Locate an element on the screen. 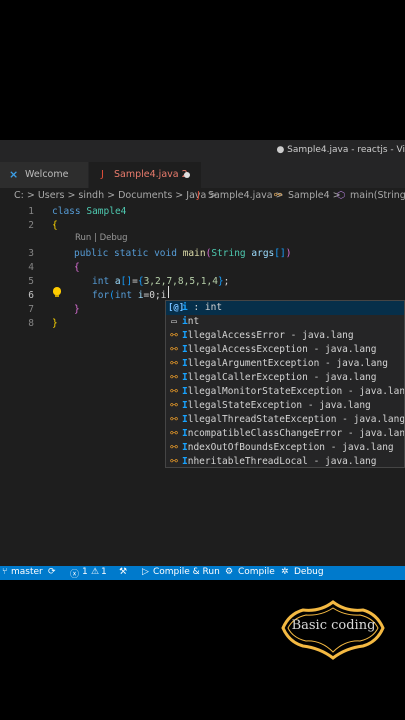 The image size is (405, 720). tab-sample4-java: J Sample4.java 2 is located at coordinates (145, 175).